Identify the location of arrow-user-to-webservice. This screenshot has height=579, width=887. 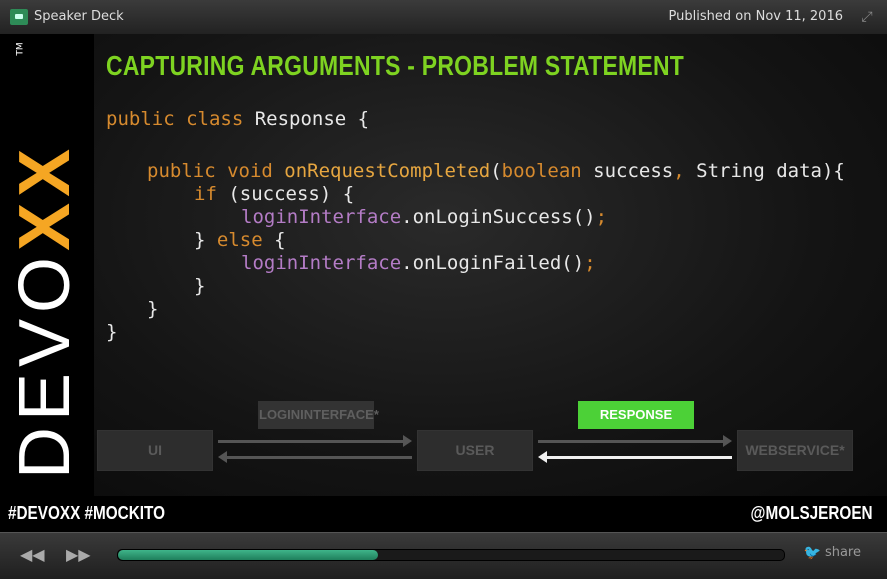
(635, 441).